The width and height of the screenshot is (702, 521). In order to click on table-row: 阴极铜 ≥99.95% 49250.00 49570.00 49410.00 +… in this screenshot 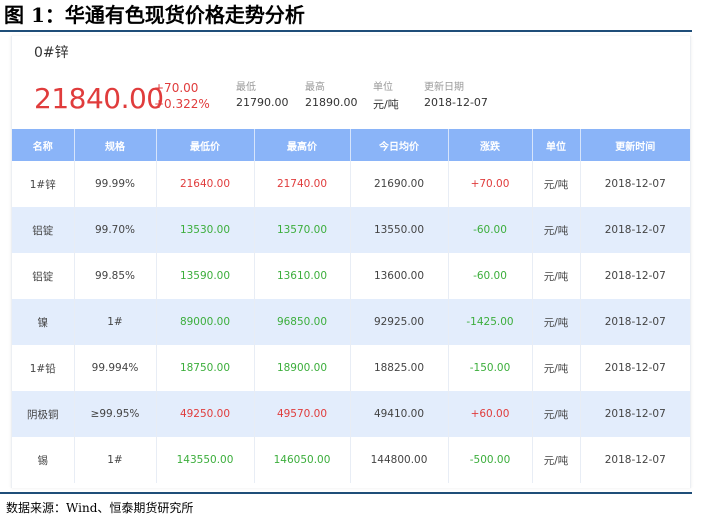, I will do `click(351, 414)`.